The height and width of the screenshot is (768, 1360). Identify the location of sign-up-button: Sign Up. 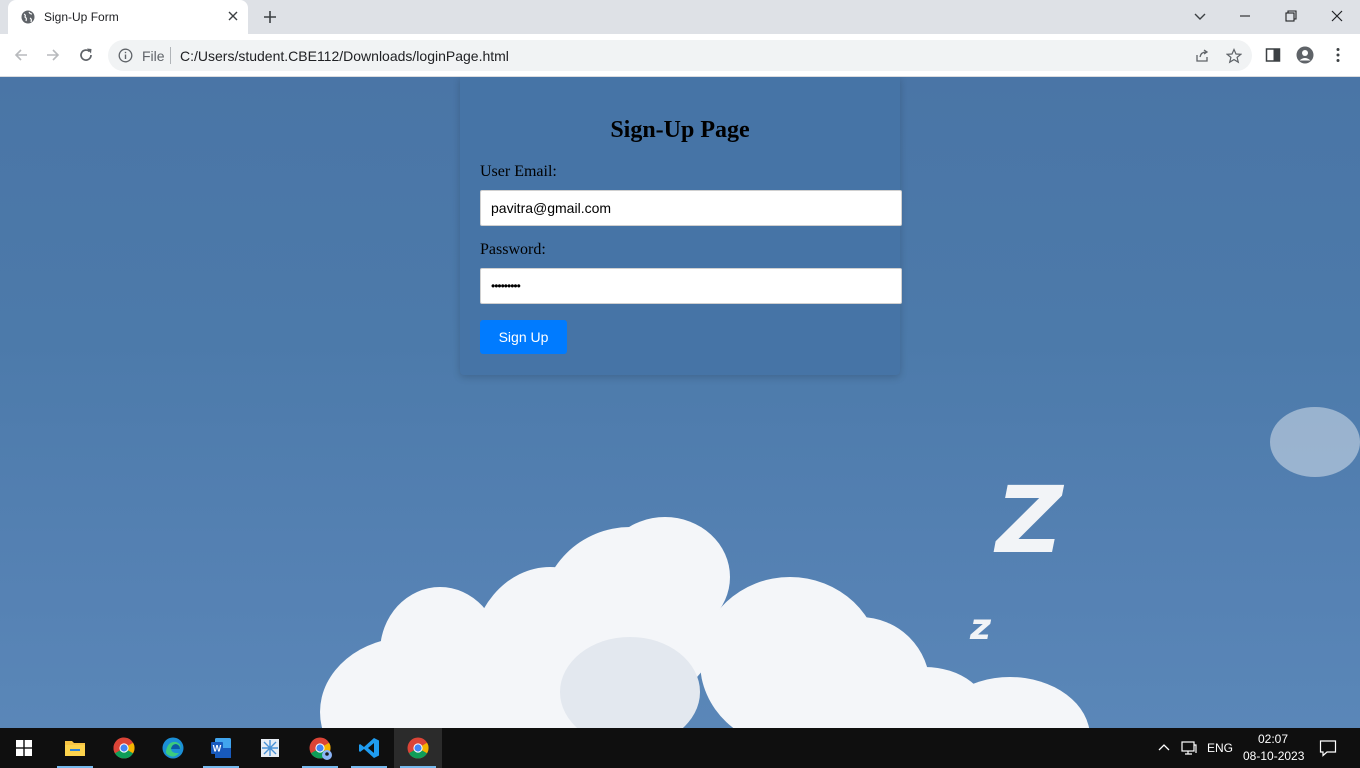
(523, 337).